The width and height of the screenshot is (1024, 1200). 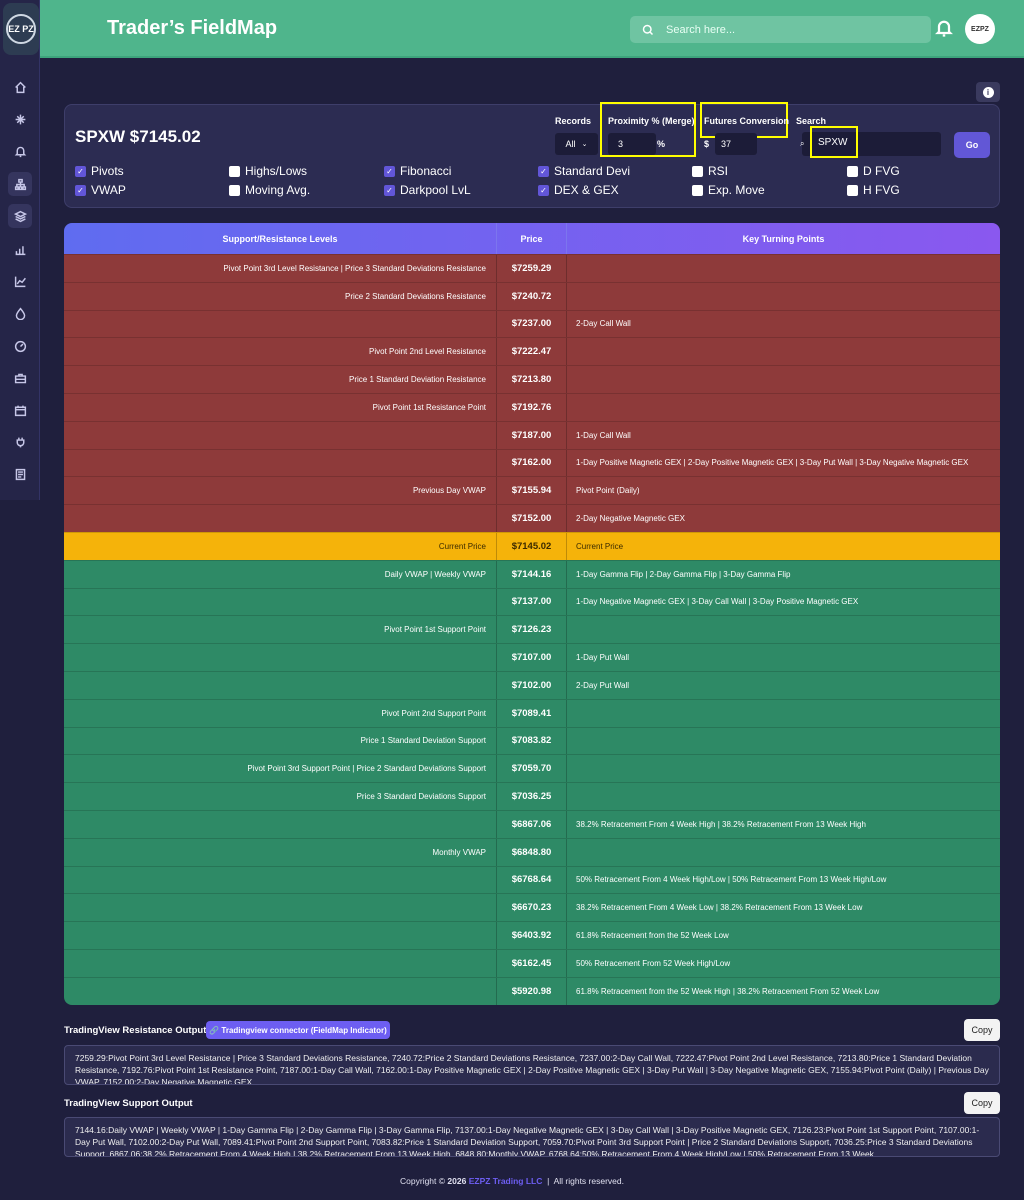 What do you see at coordinates (783, 238) in the screenshot?
I see `header-turning-points: Key Turning Points` at bounding box center [783, 238].